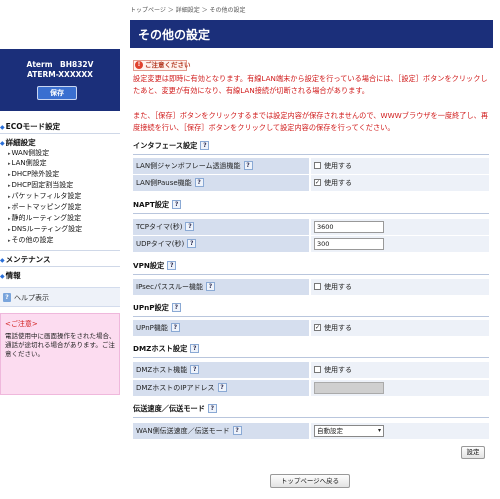  Describe the element at coordinates (60, 297) in the screenshot. I see `help-toggle: ? ヘルプ表示` at that location.